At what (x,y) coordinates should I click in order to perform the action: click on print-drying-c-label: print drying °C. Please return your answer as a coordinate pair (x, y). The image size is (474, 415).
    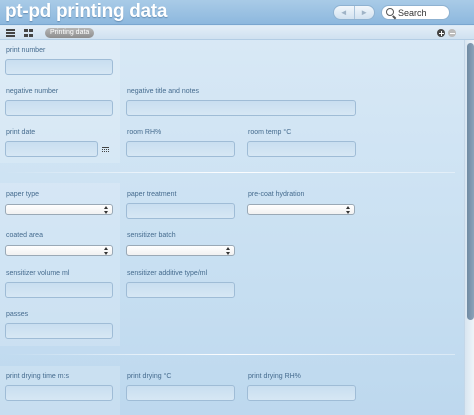
    Looking at the image, I should click on (149, 376).